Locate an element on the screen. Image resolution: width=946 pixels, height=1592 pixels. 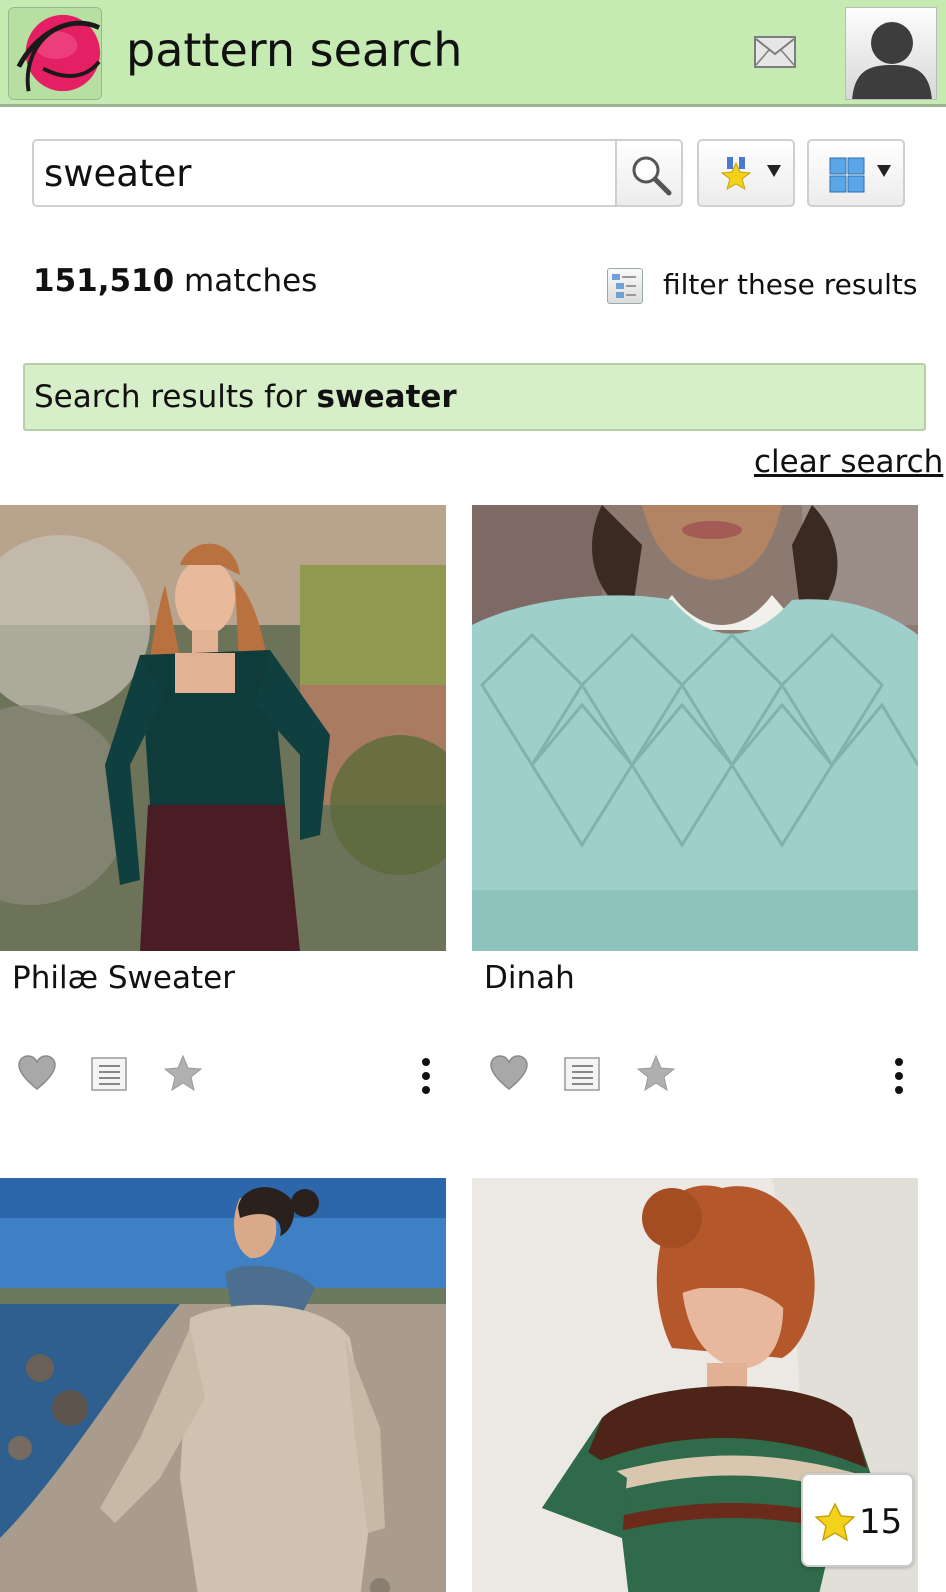
avatar-icon is located at coordinates (891, 53).